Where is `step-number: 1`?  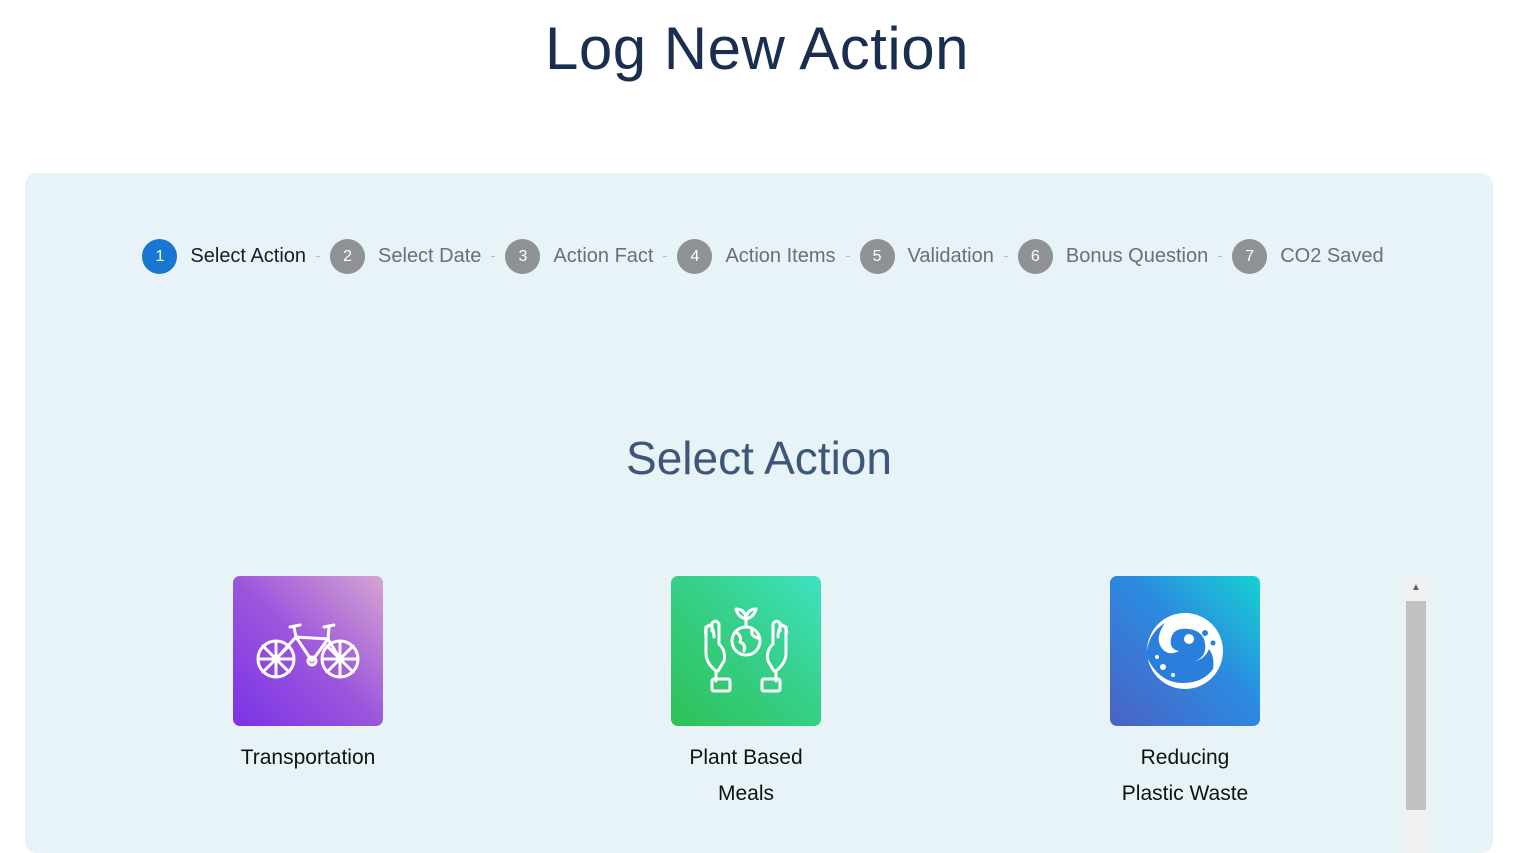 step-number: 1 is located at coordinates (160, 256).